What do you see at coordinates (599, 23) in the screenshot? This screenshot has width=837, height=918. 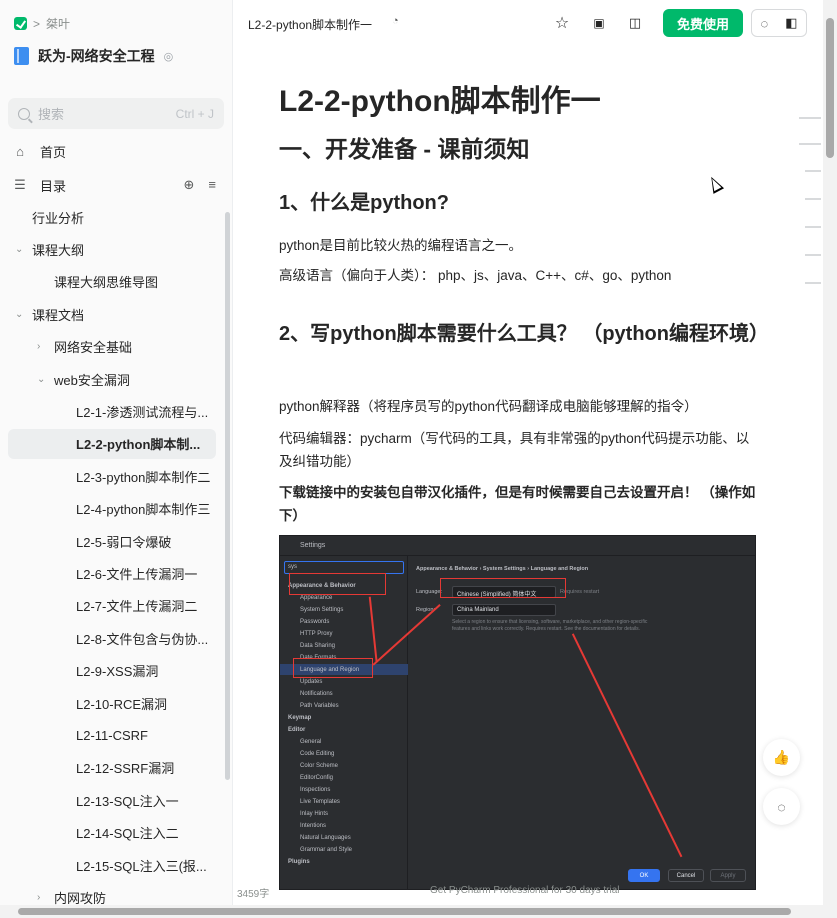 I see `badge-icon: ▣` at bounding box center [599, 23].